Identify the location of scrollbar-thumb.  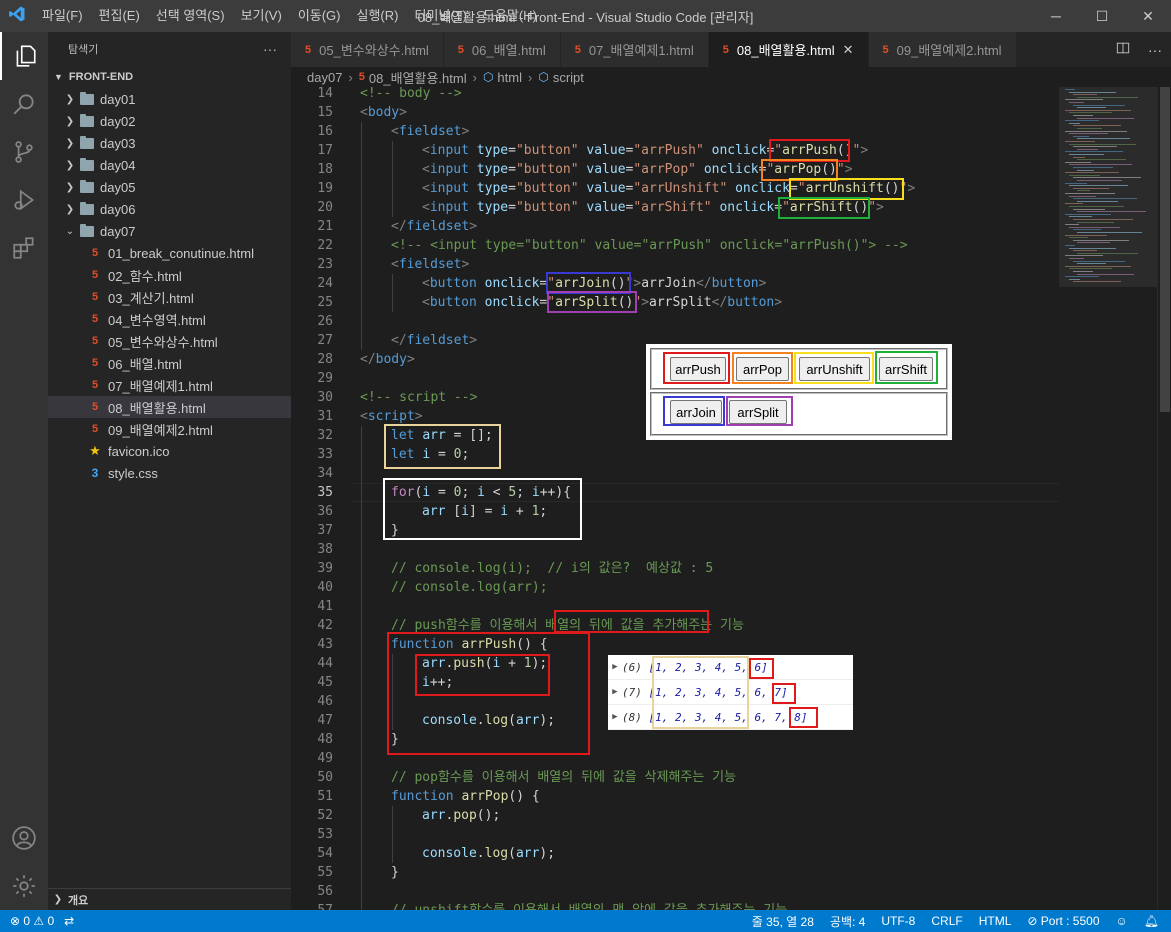
(1165, 249).